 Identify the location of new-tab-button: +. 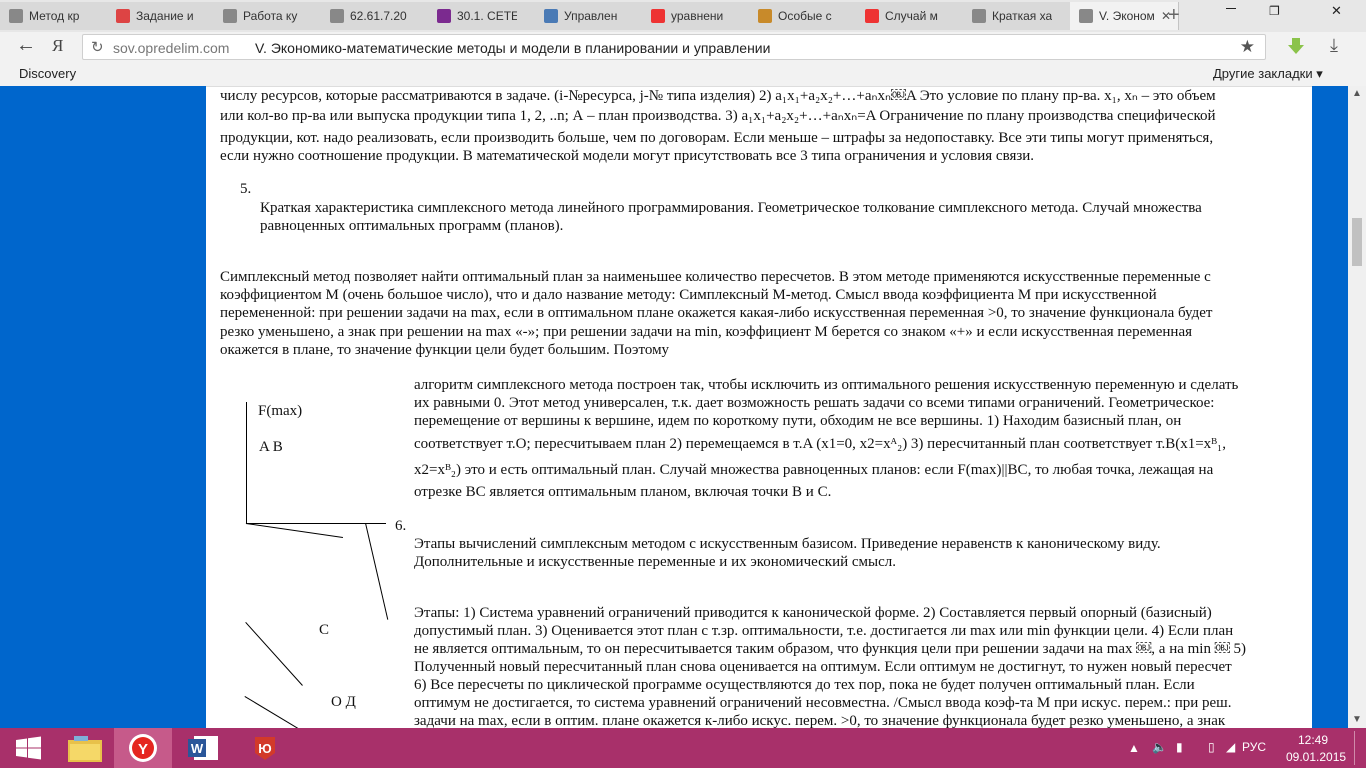
(1174, 15).